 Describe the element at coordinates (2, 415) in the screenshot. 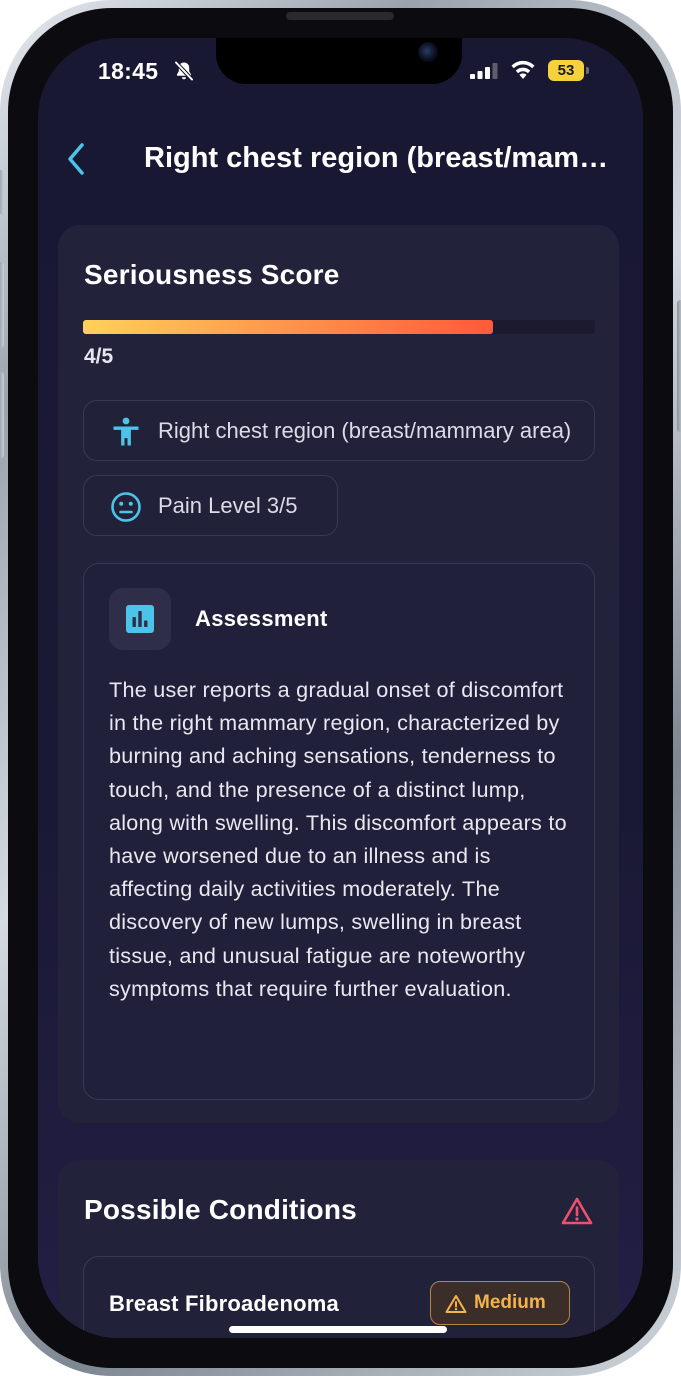

I see `volume-down-button` at that location.